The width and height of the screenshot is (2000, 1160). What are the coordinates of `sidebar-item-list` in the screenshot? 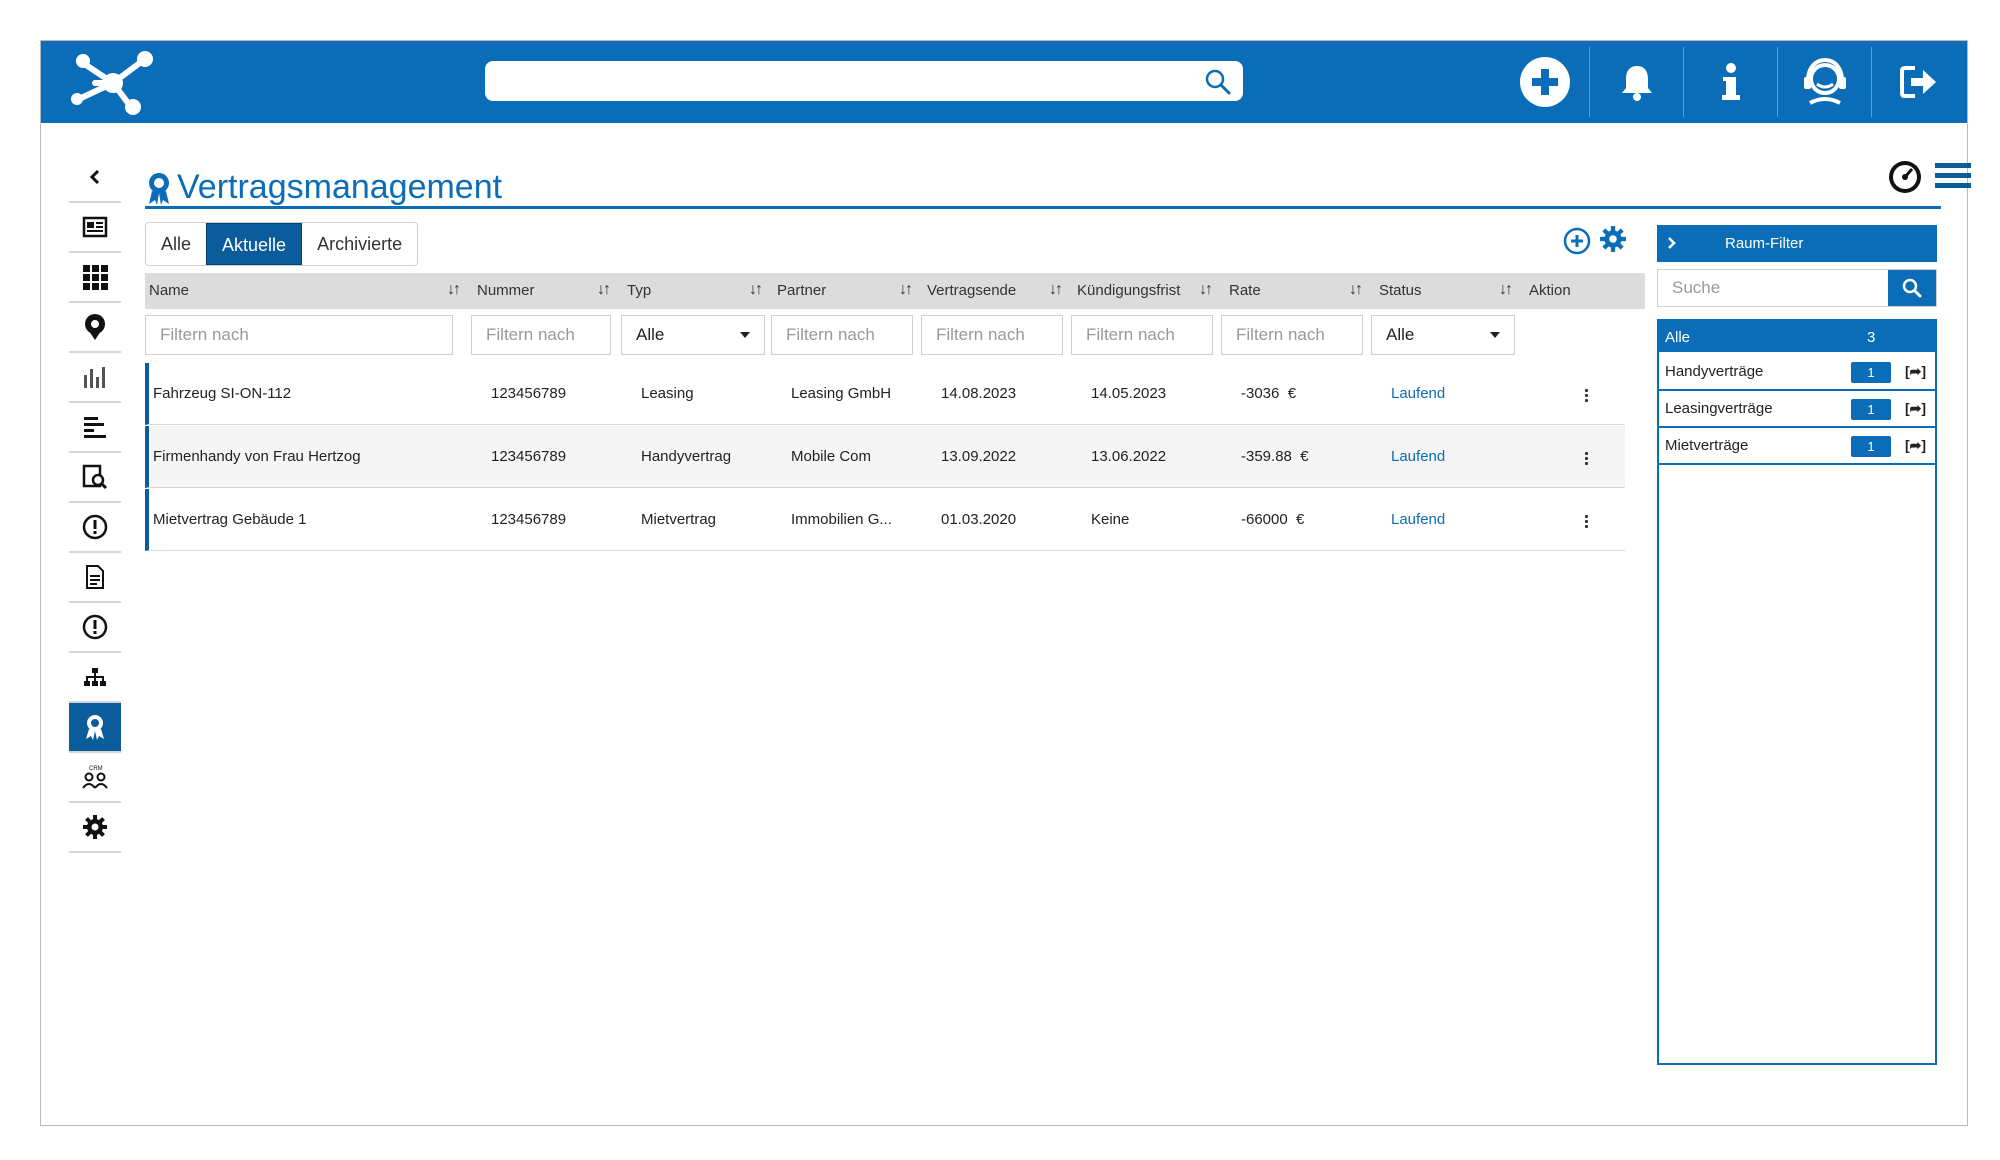 It's located at (95, 428).